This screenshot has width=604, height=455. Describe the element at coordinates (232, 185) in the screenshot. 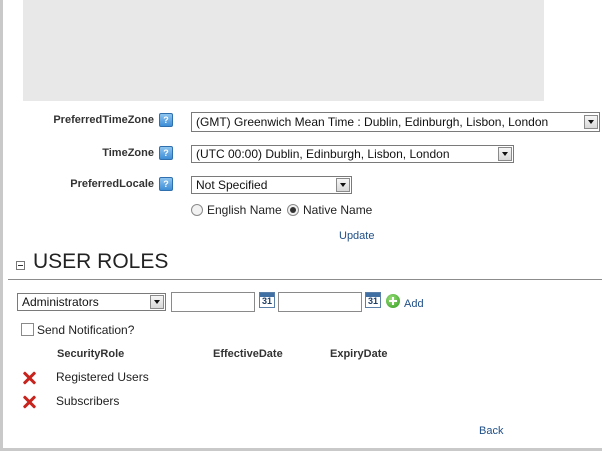

I see `preferred-locale-value: Not Specified` at that location.